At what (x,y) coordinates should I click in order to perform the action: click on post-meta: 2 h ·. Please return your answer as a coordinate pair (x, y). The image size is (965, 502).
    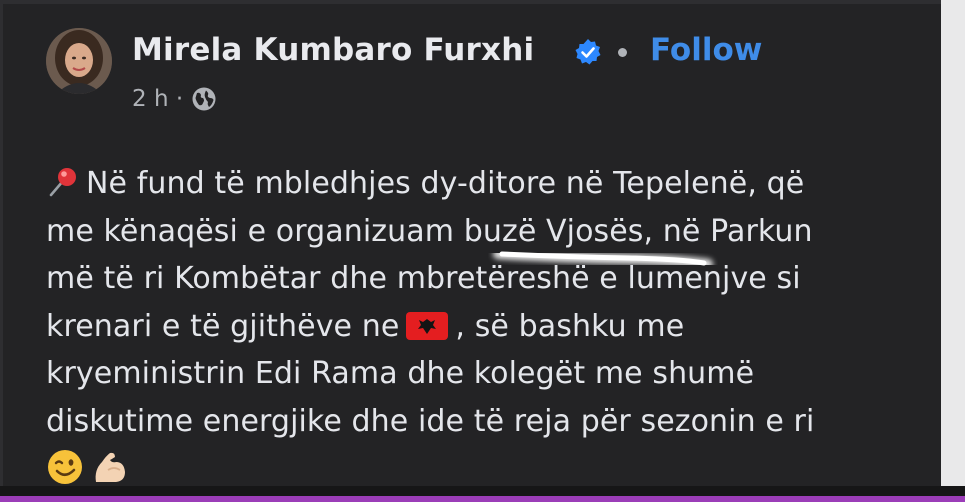
    Looking at the image, I should click on (174, 99).